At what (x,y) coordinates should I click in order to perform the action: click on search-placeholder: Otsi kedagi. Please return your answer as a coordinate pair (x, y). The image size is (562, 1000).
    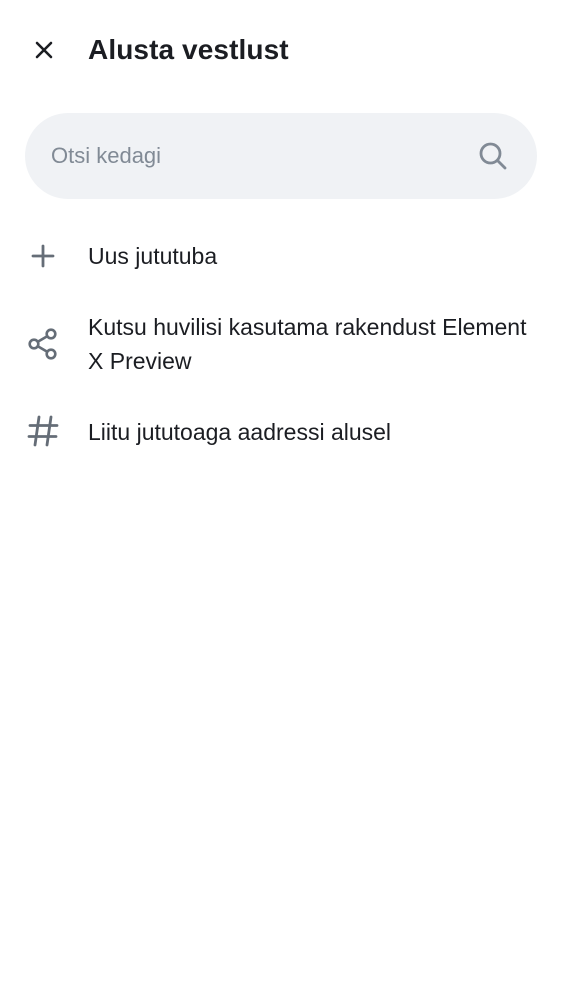
    Looking at the image, I should click on (106, 155).